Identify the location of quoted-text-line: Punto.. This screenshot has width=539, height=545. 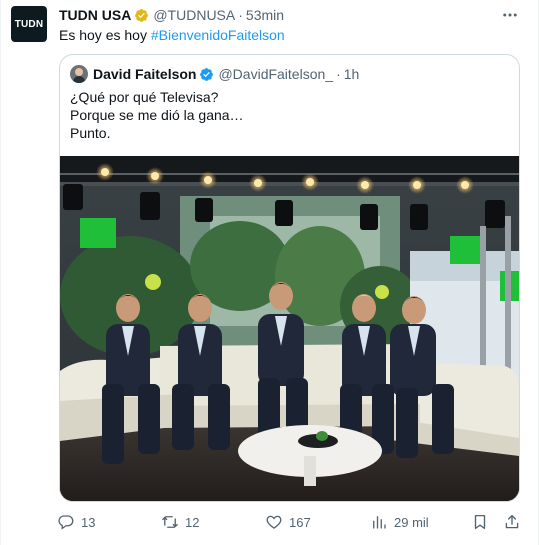
(90, 133).